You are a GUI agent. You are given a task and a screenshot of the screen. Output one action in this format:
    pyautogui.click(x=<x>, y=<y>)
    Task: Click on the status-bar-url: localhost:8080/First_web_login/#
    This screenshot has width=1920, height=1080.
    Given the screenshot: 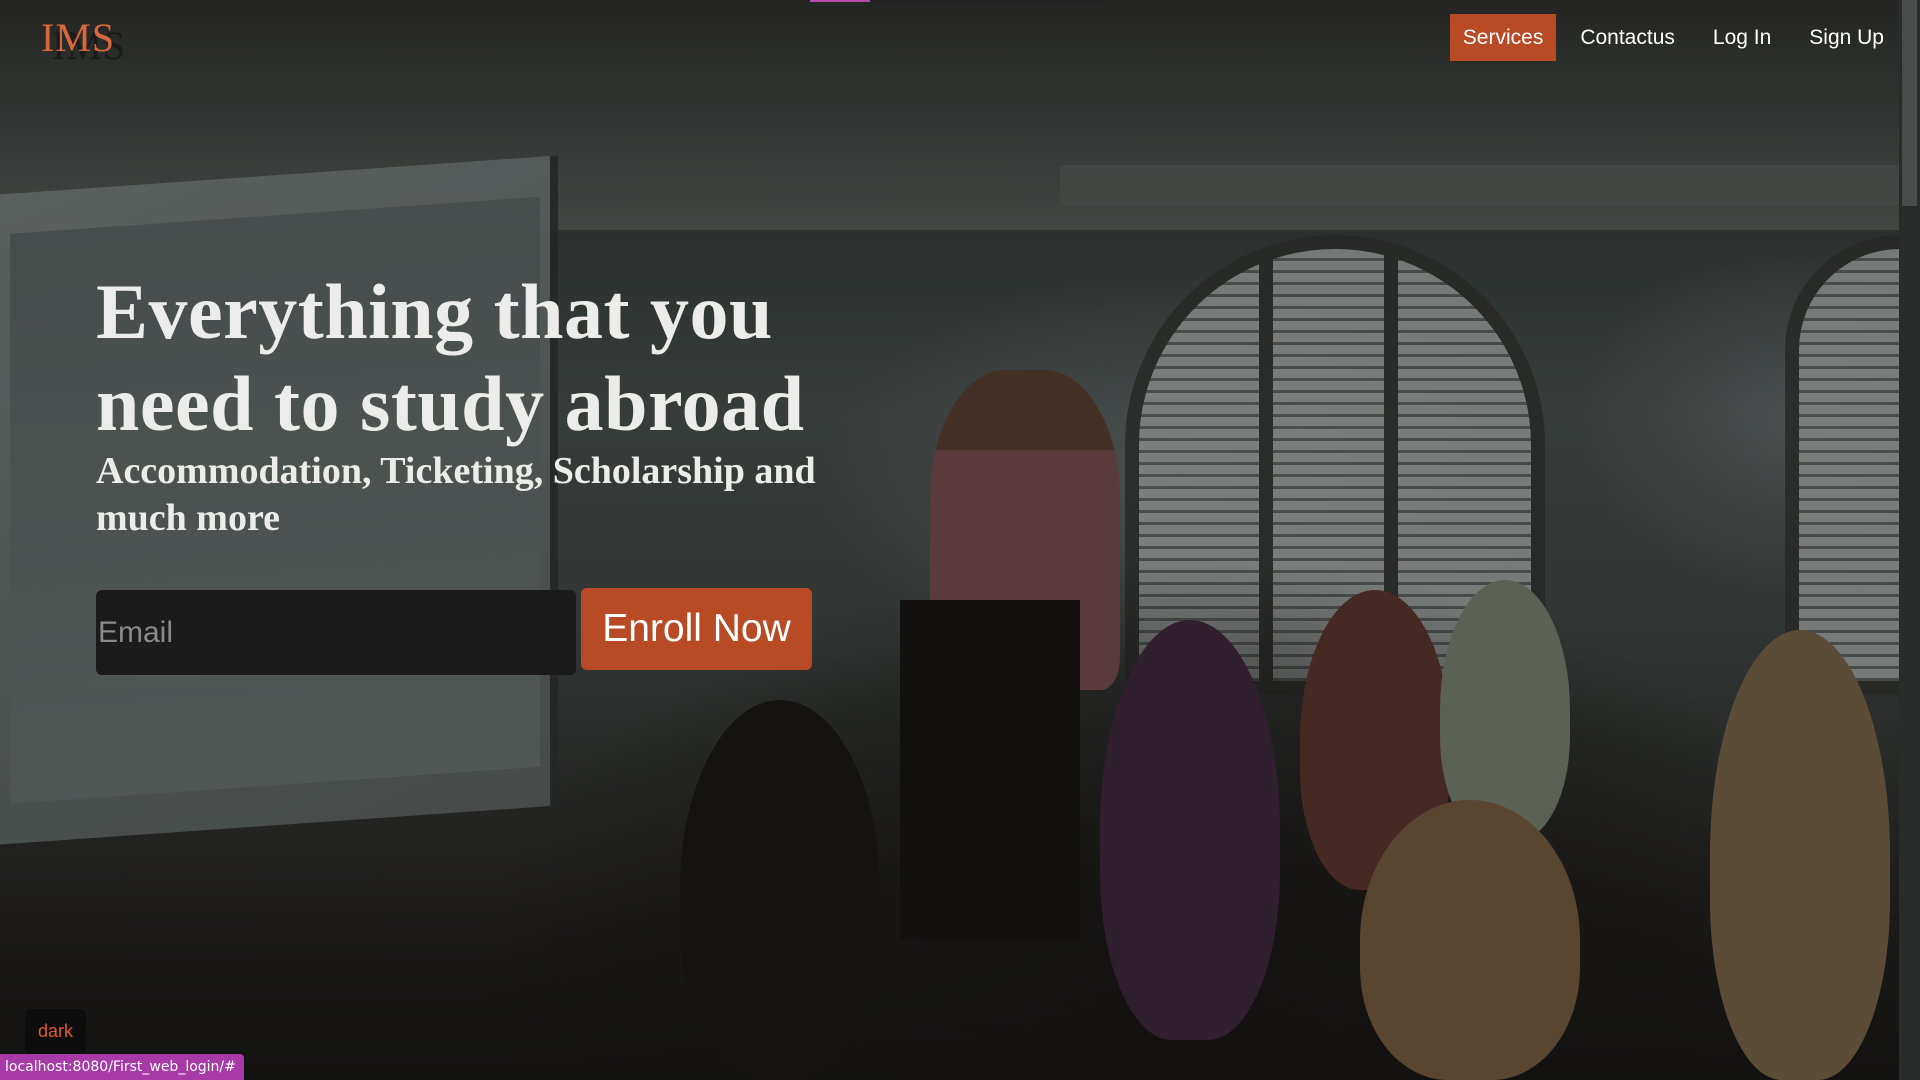 What is the action you would take?
    pyautogui.click(x=122, y=1067)
    